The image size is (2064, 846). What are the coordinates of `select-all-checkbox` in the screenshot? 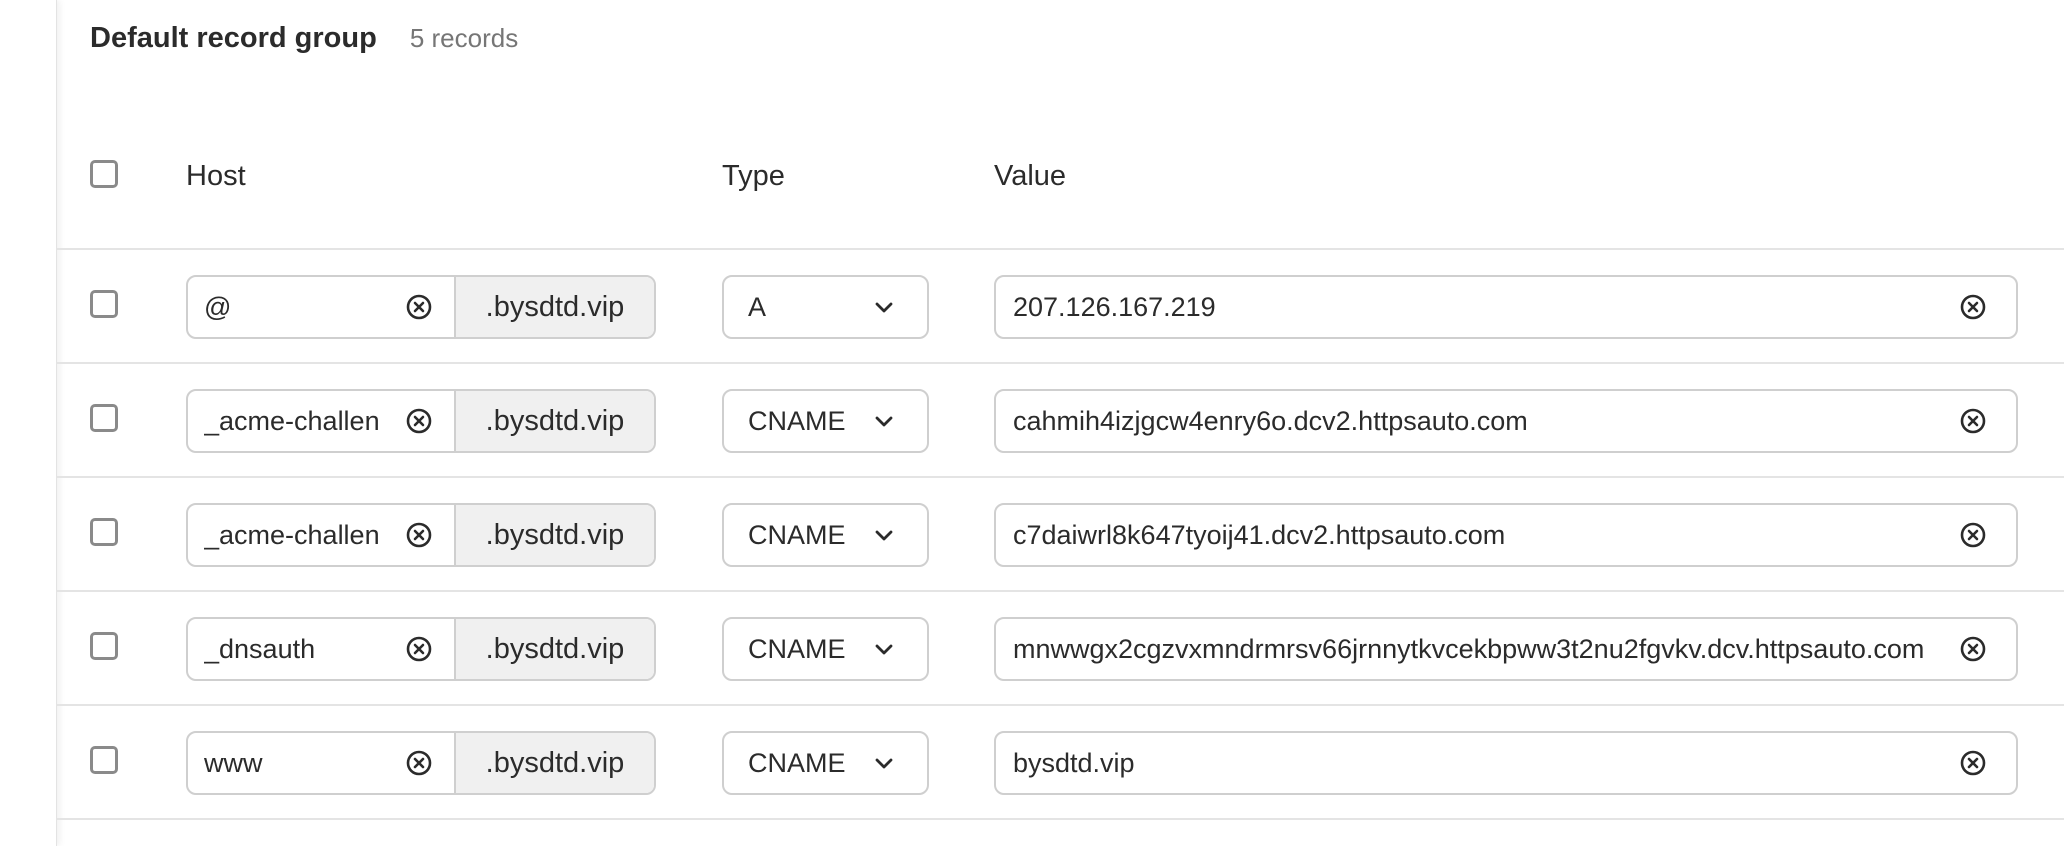 It's located at (104, 174).